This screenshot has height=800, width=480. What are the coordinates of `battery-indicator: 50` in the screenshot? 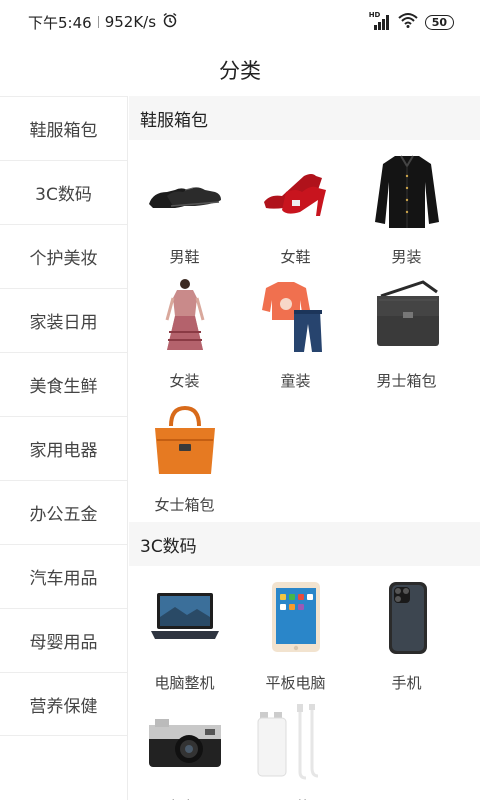 It's located at (439, 22).